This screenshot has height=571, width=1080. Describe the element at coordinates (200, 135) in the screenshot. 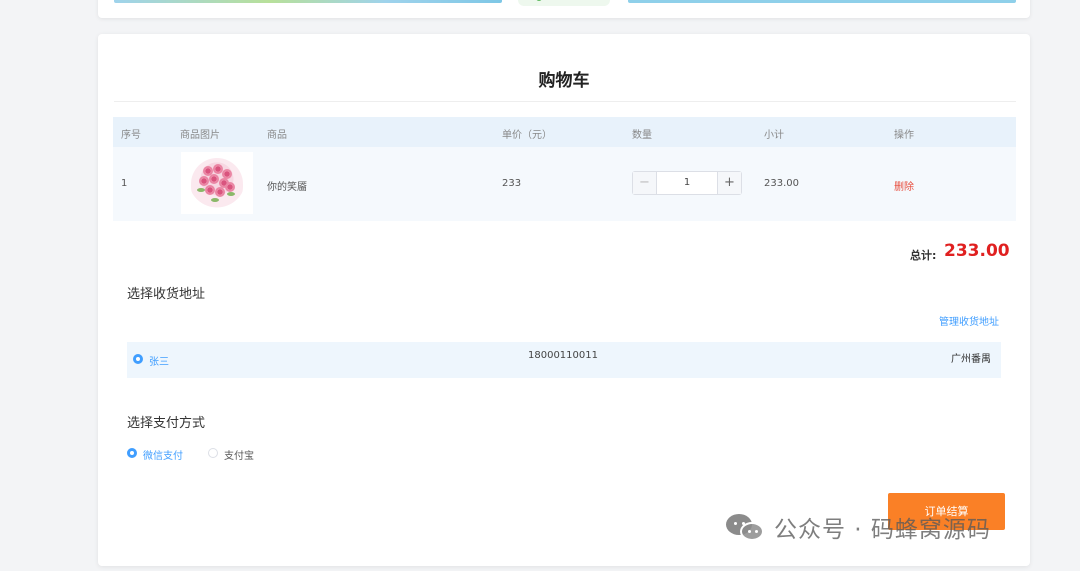

I see `header-image: 商品图片` at that location.